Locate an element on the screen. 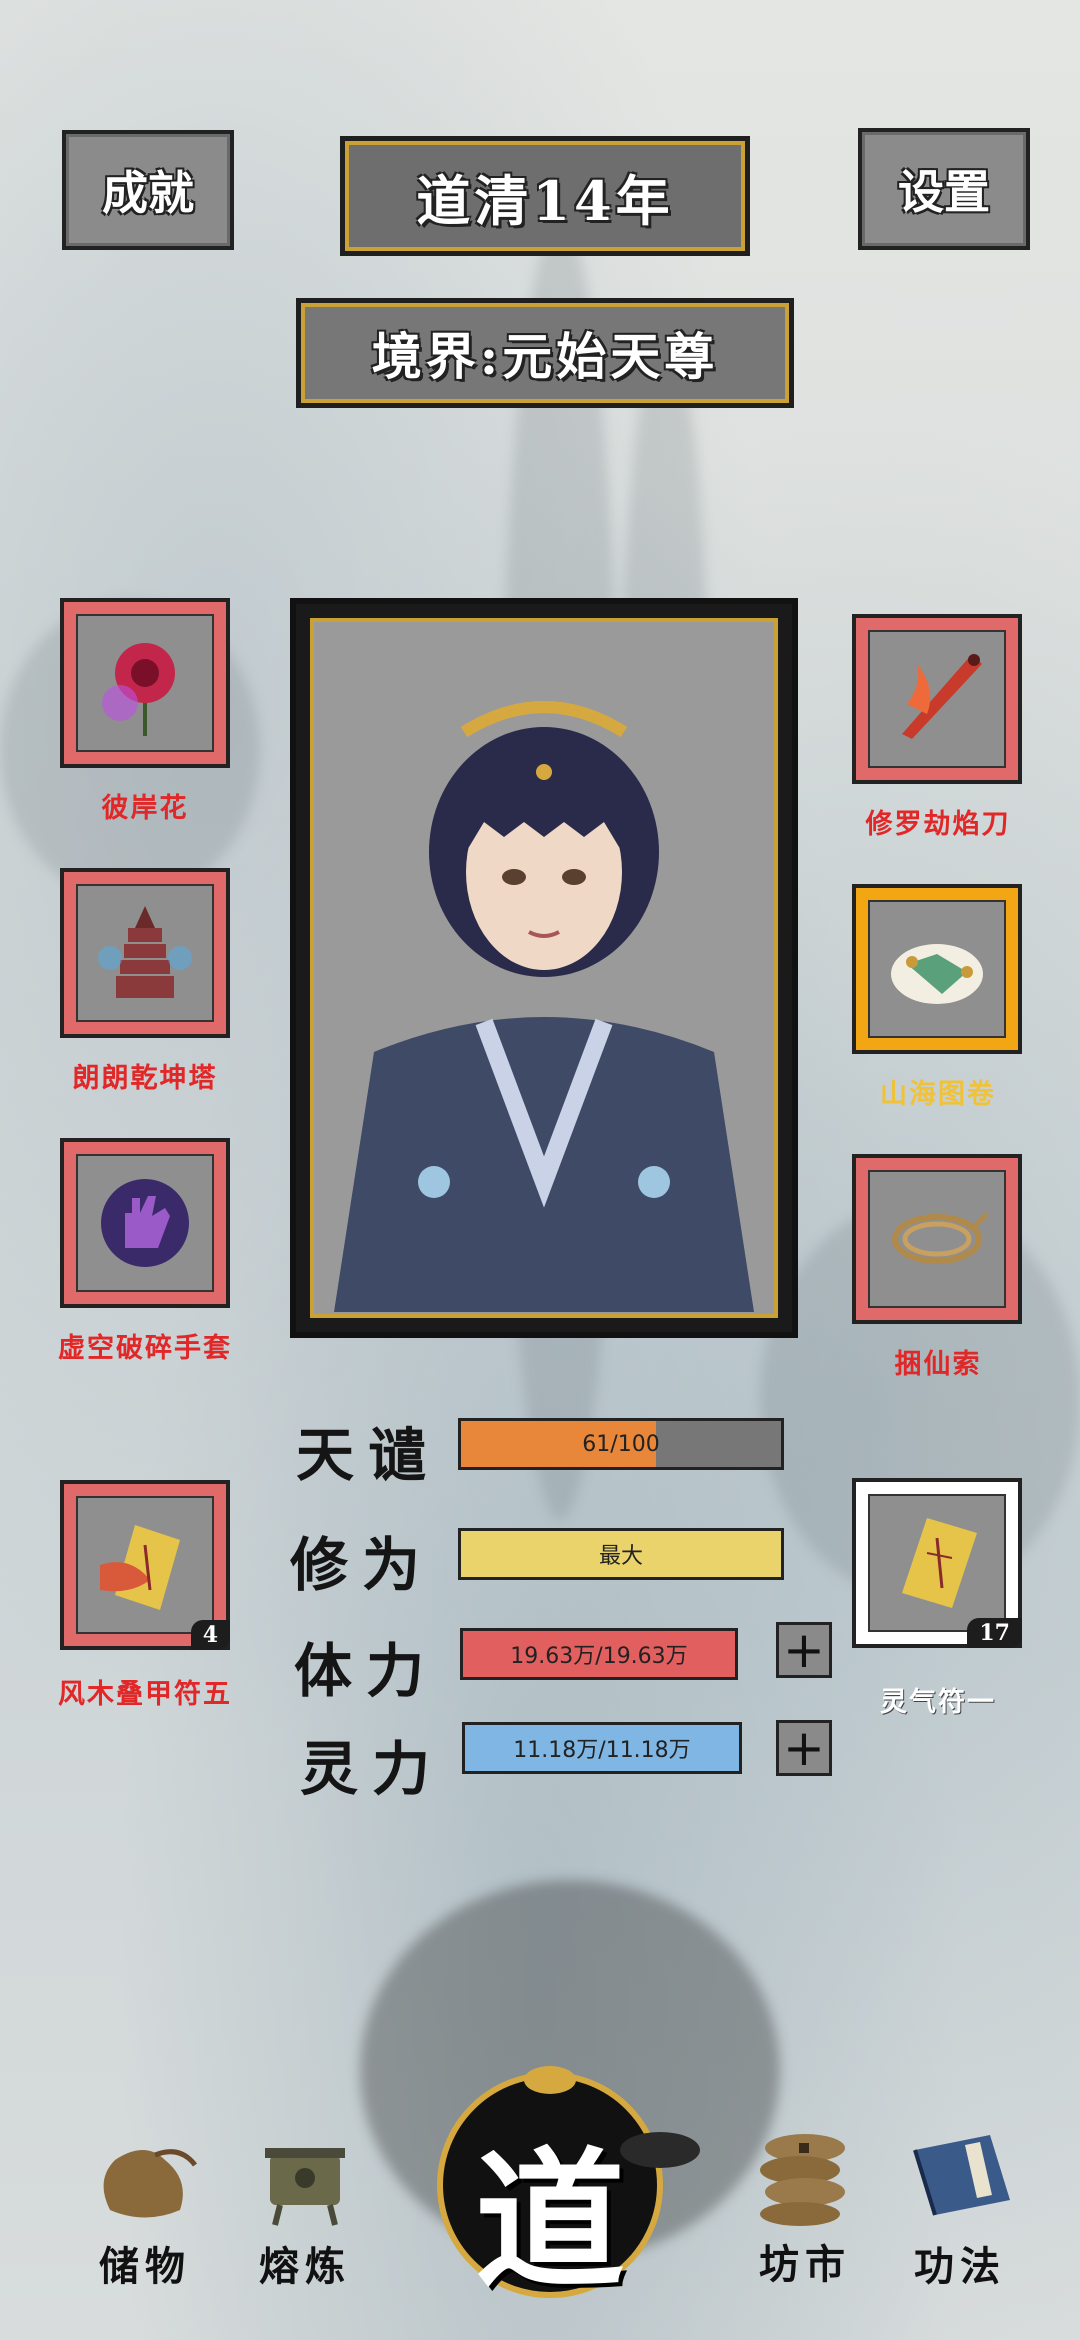 The image size is (1080, 2340). talisman-count-badge: 17 is located at coordinates (994, 1633).